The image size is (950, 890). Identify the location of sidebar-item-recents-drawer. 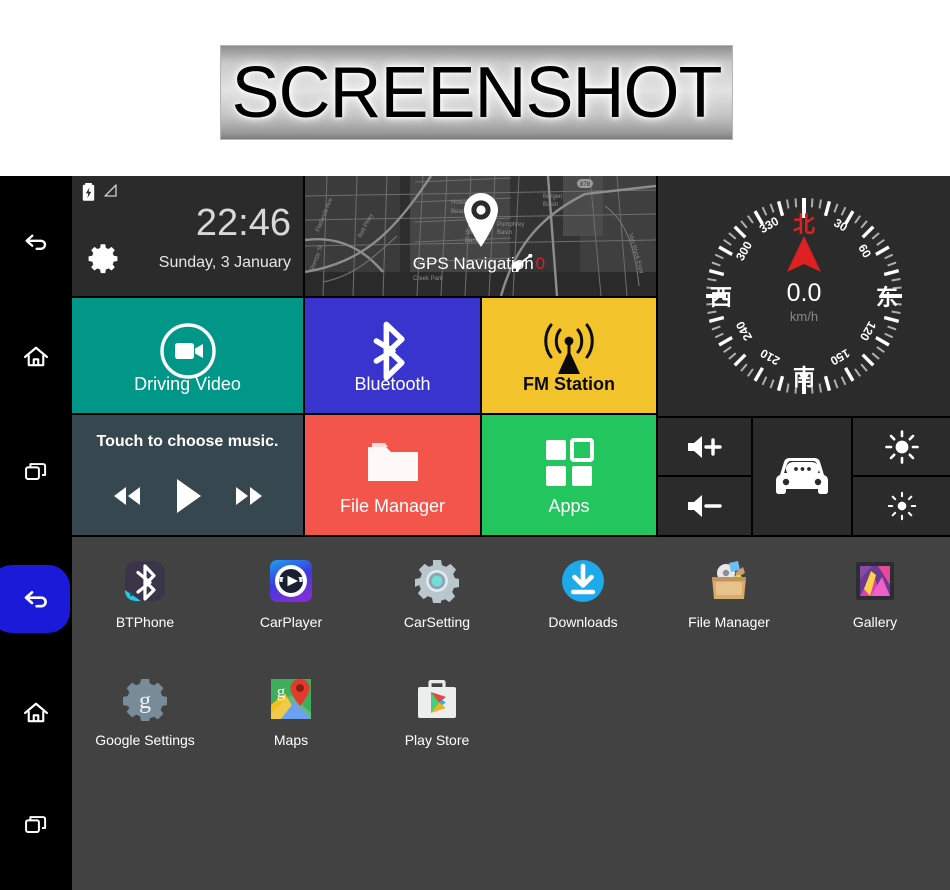
(36, 825).